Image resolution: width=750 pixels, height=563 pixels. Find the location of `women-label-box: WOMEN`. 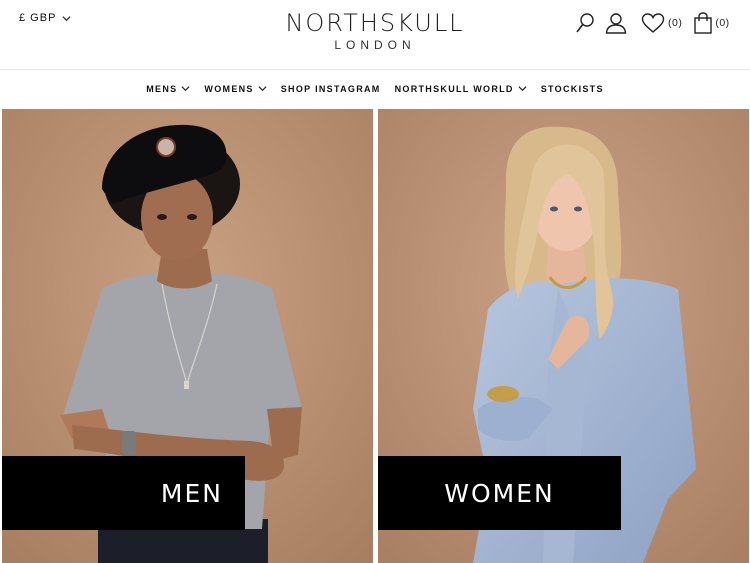

women-label-box: WOMEN is located at coordinates (499, 493).